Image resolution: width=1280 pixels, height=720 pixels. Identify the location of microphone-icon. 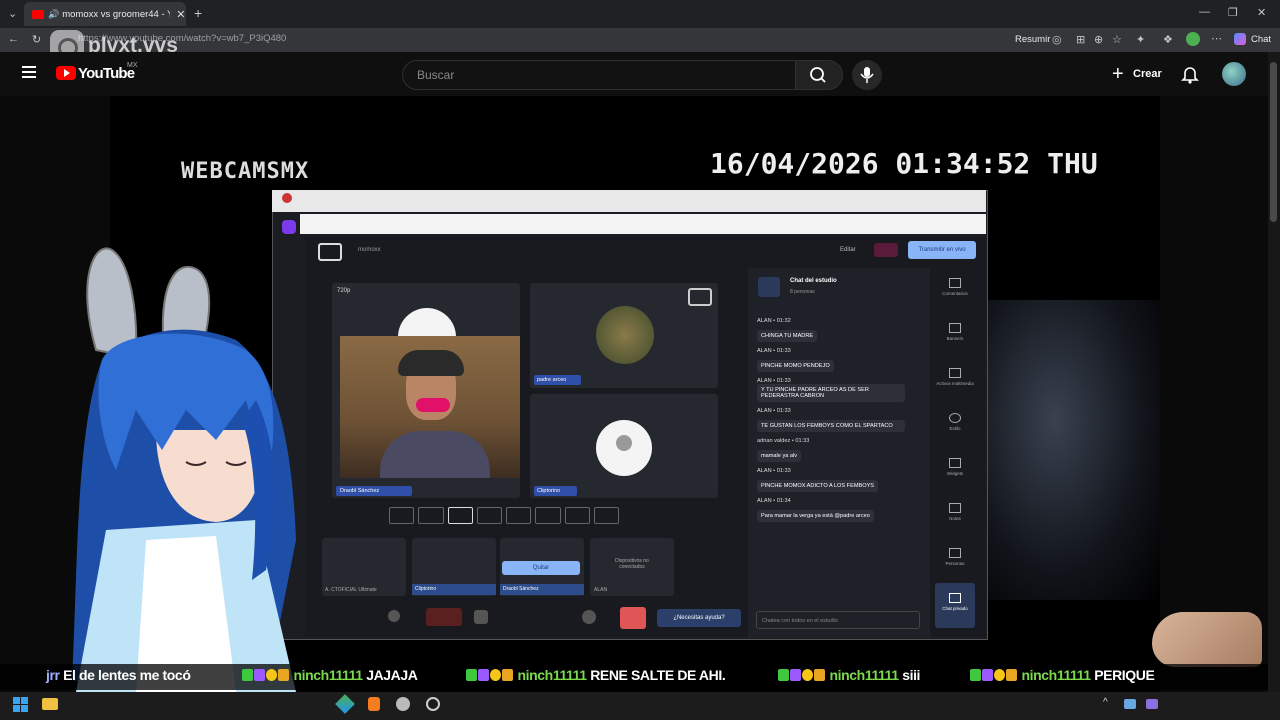
(867, 75).